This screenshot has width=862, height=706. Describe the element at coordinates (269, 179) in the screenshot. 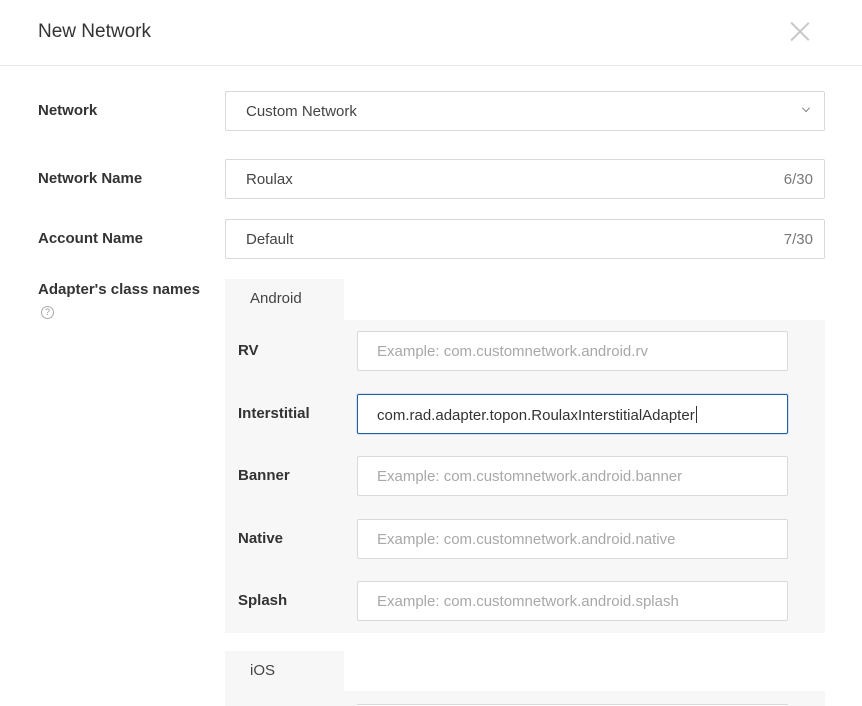

I see `network-name-value: Roulax` at that location.